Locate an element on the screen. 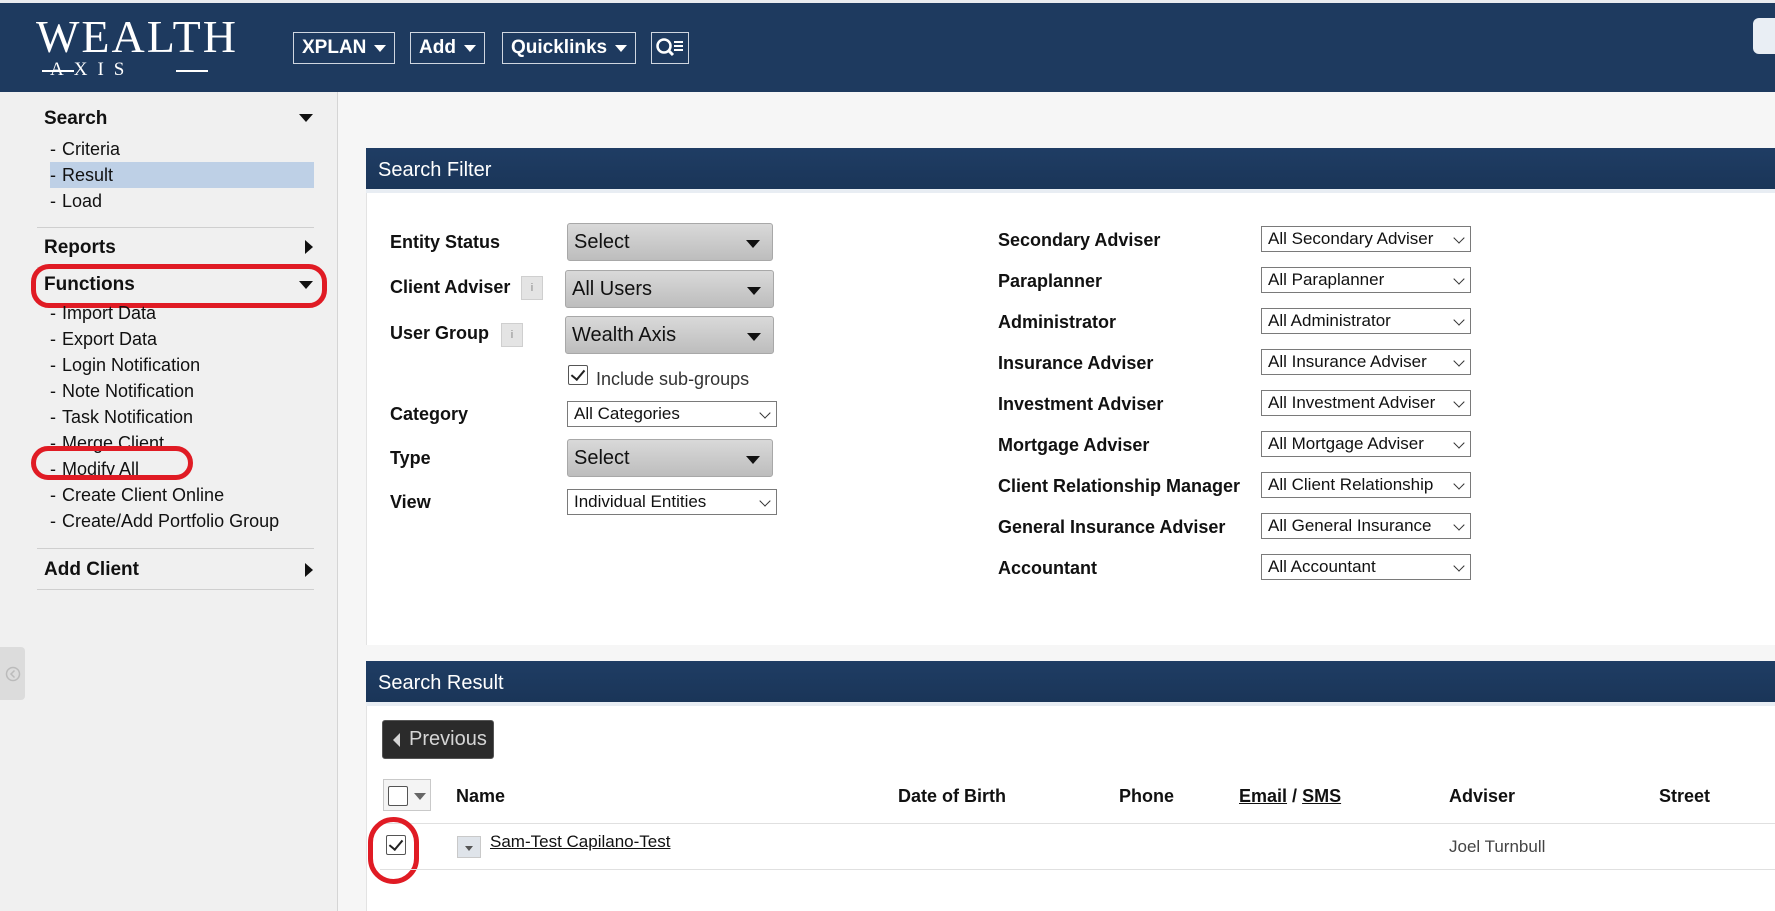 This screenshot has width=1775, height=911. general-insurance-adviser-select: All General Insurance is located at coordinates (1366, 526).